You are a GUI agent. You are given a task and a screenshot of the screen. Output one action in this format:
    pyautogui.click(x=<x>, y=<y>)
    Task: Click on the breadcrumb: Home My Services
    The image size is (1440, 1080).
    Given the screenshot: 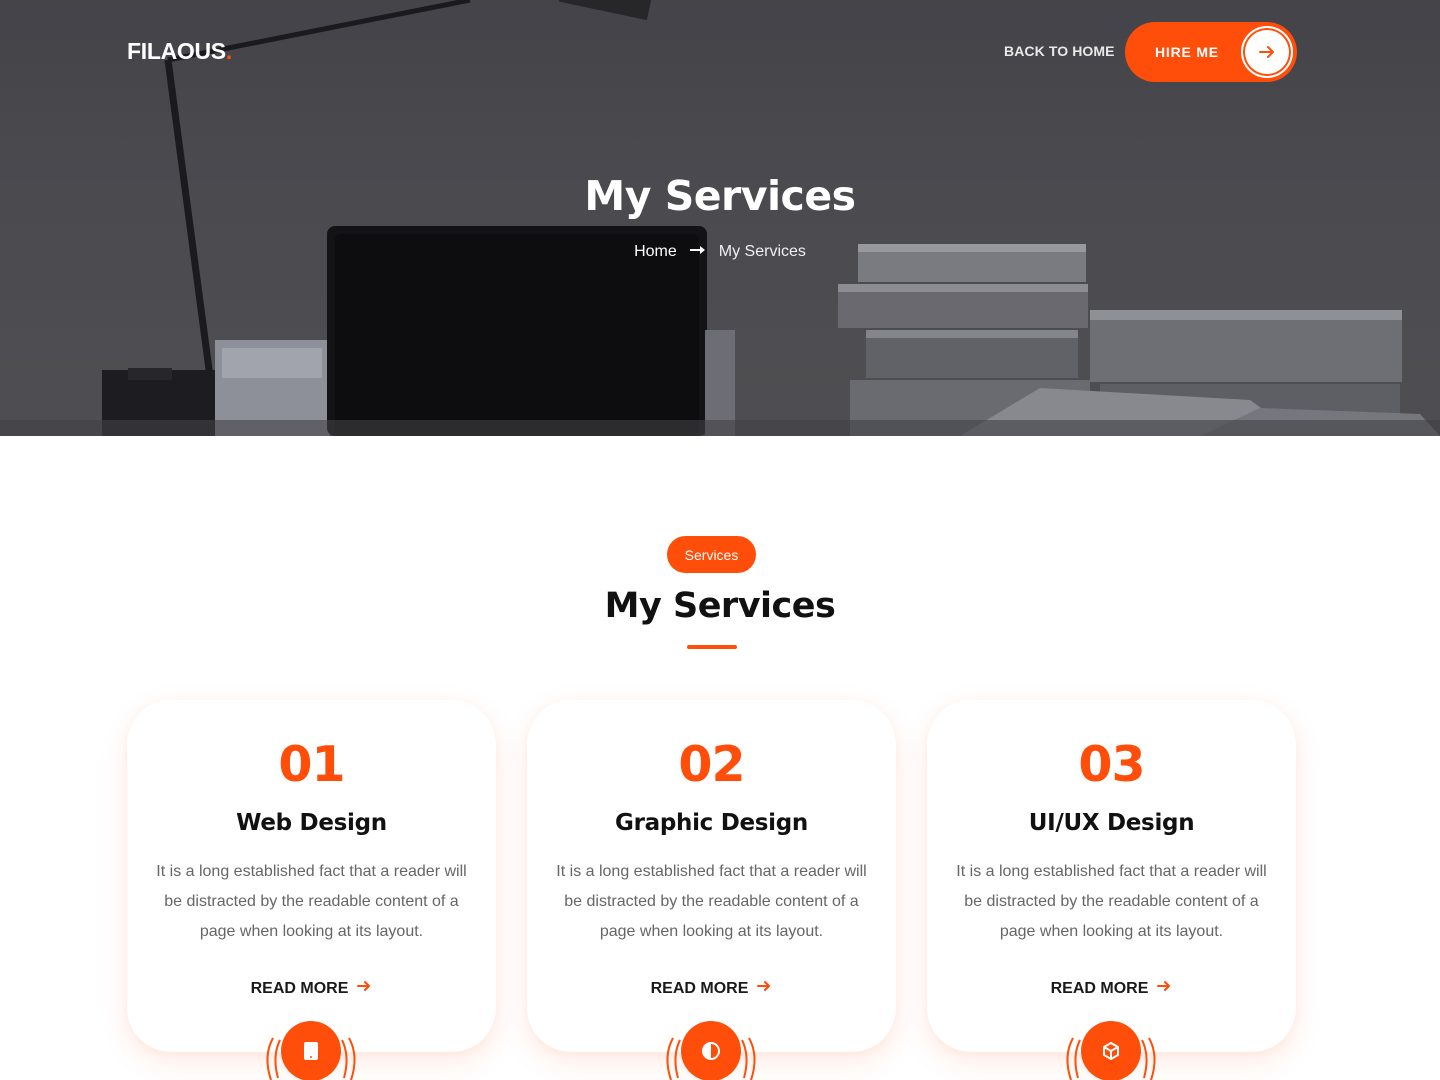 What is the action you would take?
    pyautogui.click(x=720, y=252)
    